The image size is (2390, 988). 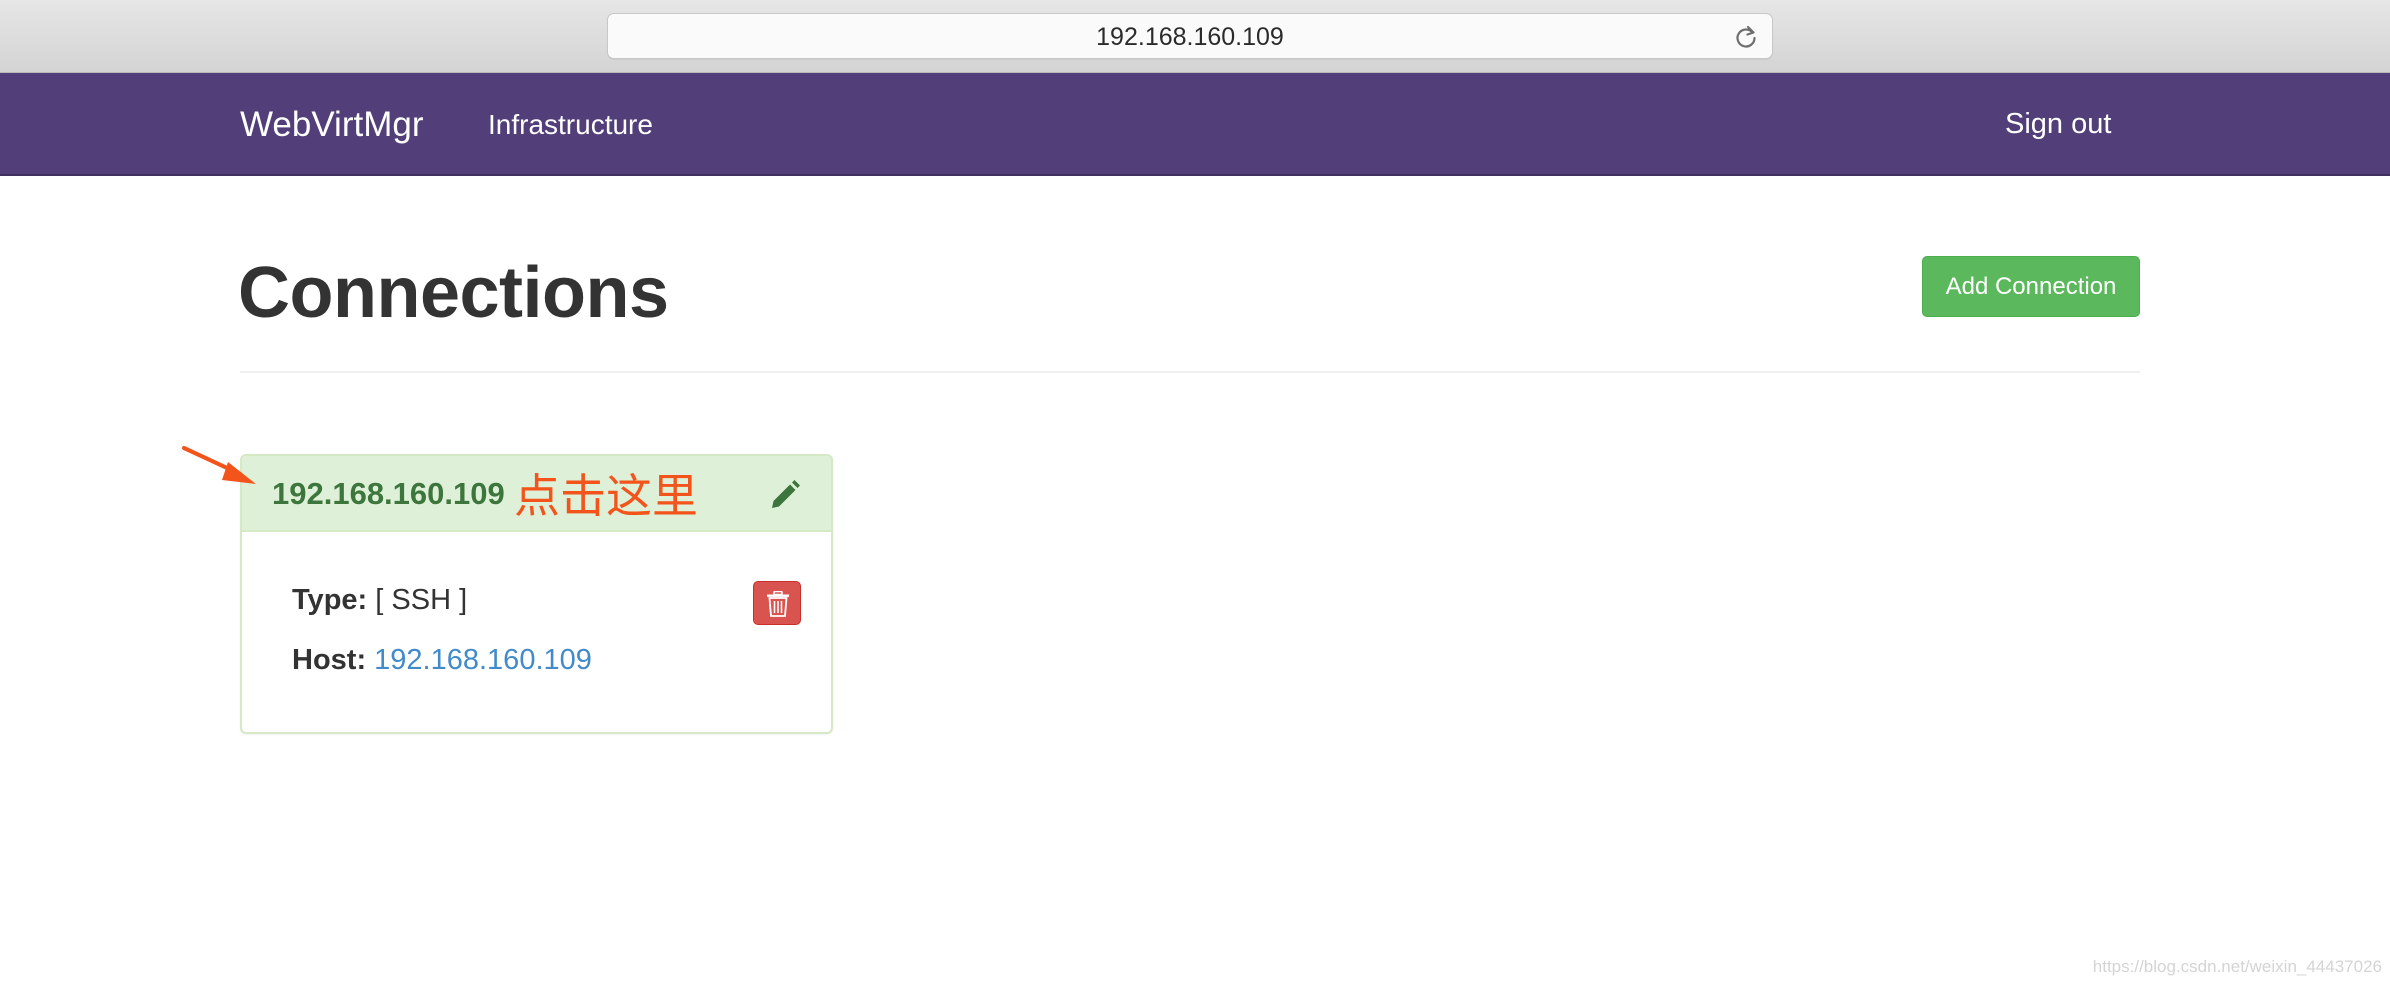 What do you see at coordinates (388, 494) in the screenshot?
I see `connection-title-link: 192.168.160.109` at bounding box center [388, 494].